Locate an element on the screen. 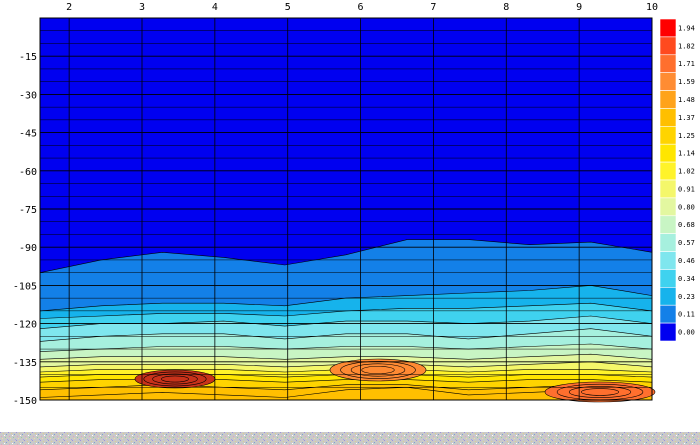  y-tick-label: -60 is located at coordinates (28, 172).